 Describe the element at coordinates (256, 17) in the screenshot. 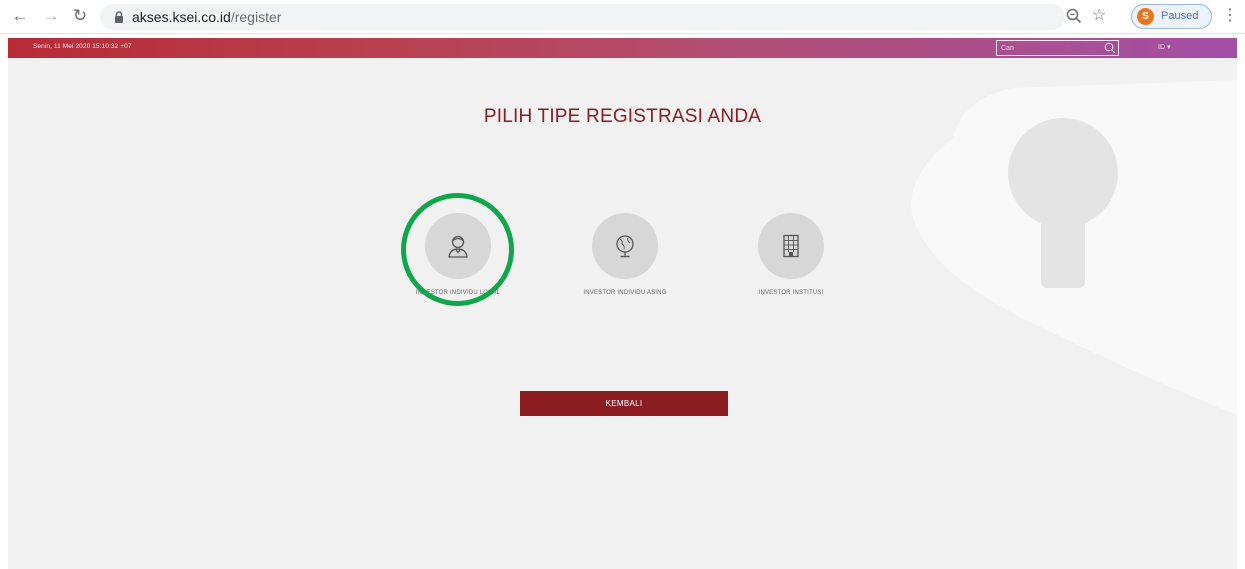

I see `url-path: /register` at that location.